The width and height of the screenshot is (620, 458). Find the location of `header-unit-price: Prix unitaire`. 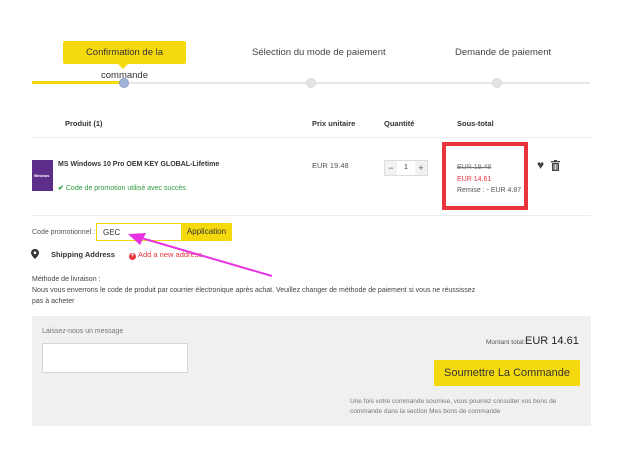

header-unit-price: Prix unitaire is located at coordinates (334, 123).